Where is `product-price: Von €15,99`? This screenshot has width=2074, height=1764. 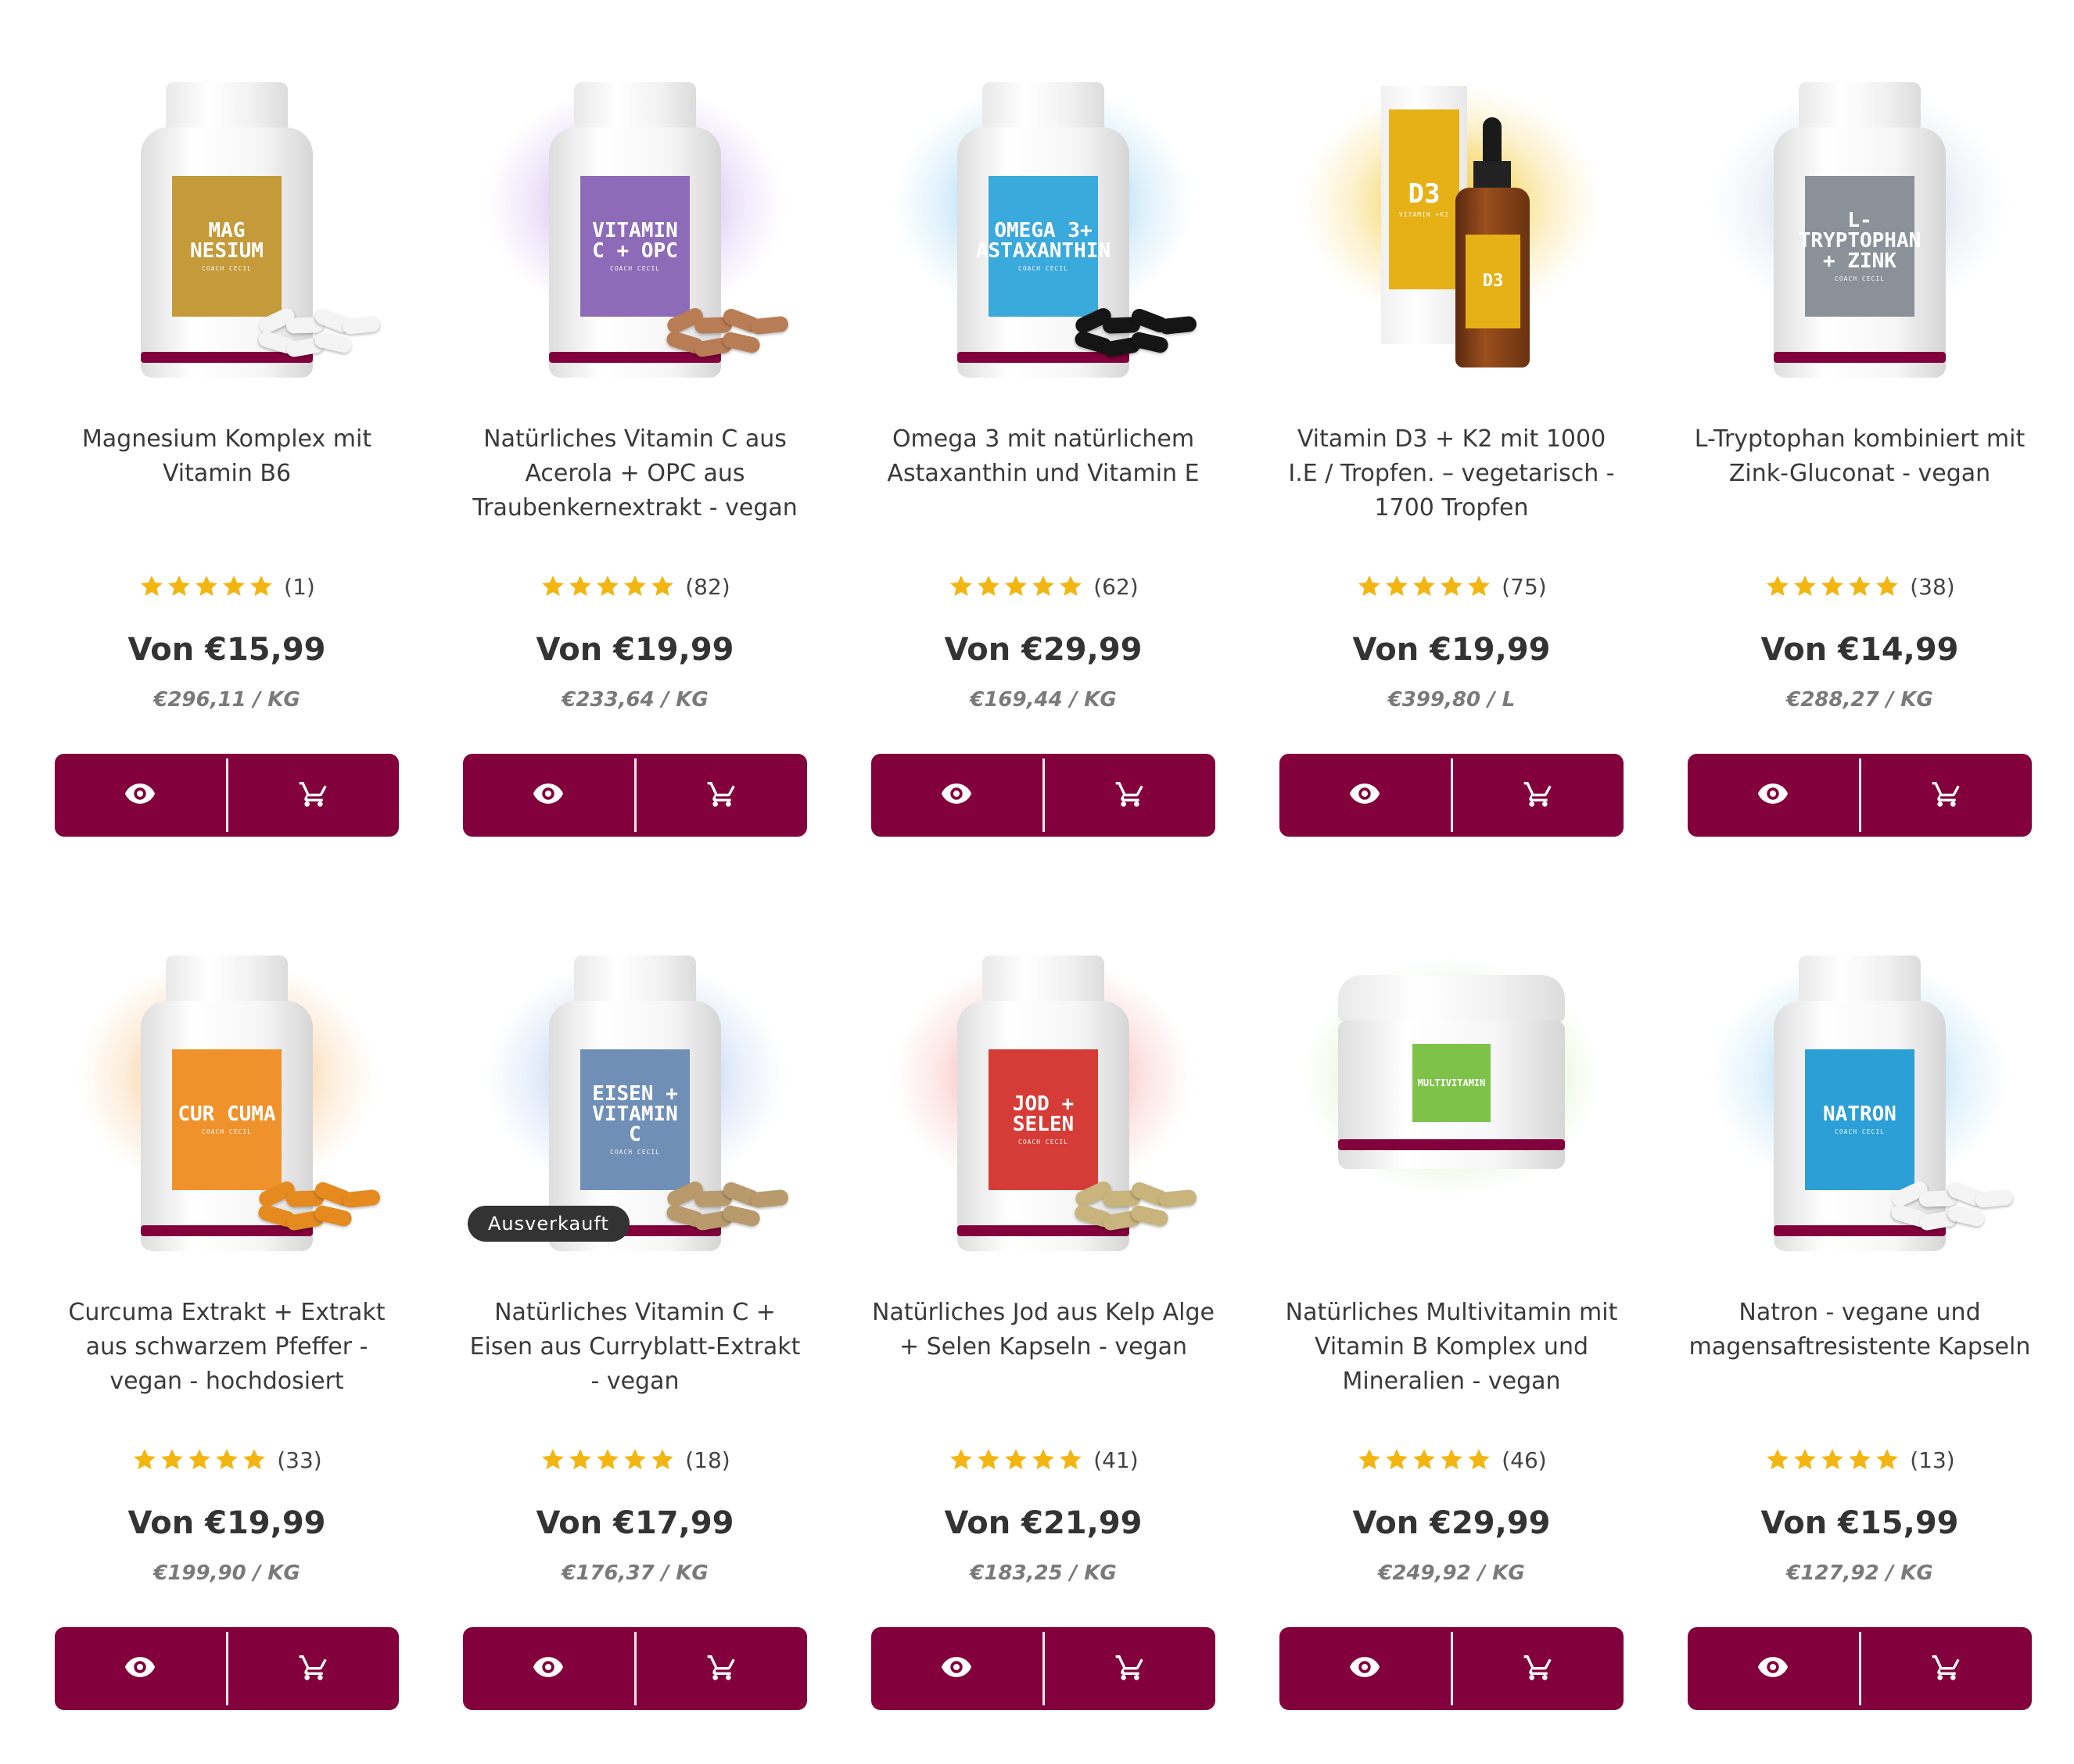
product-price: Von €15,99 is located at coordinates (227, 650).